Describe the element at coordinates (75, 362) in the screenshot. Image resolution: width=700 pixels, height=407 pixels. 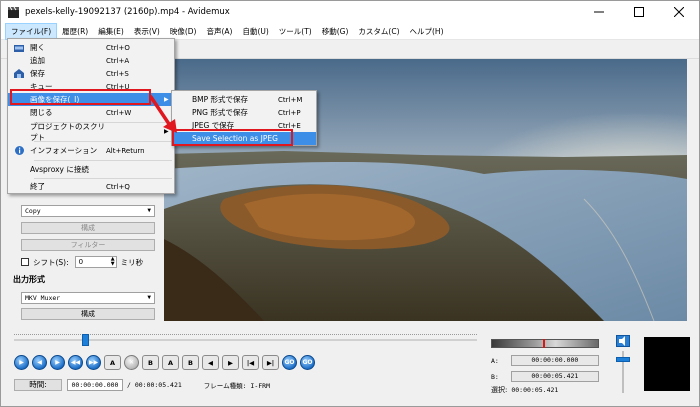
I see `rewind-icon: ◀◀` at that location.